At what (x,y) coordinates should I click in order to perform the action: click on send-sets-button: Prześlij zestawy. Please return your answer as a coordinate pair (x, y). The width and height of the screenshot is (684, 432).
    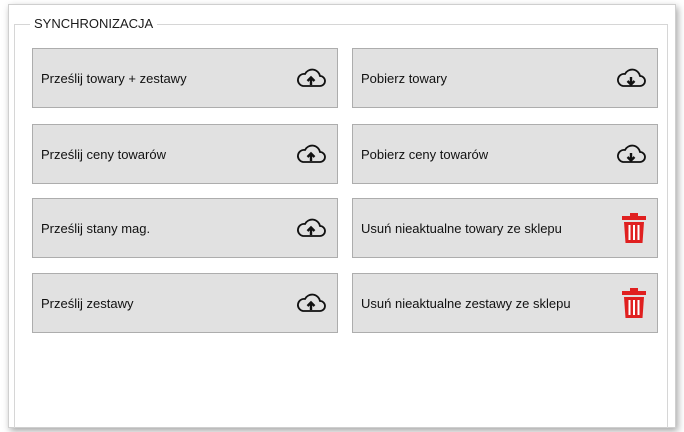
    Looking at the image, I should click on (185, 303).